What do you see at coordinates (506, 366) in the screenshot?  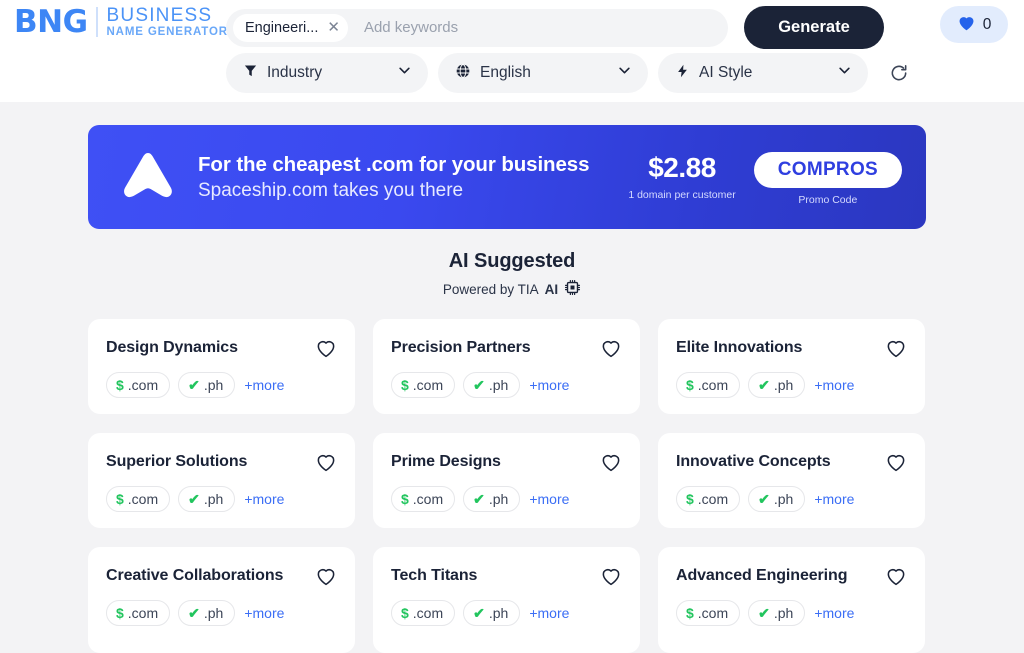 I see `name-result-card: Precision Partners $ .com ✔ .ph +more` at bounding box center [506, 366].